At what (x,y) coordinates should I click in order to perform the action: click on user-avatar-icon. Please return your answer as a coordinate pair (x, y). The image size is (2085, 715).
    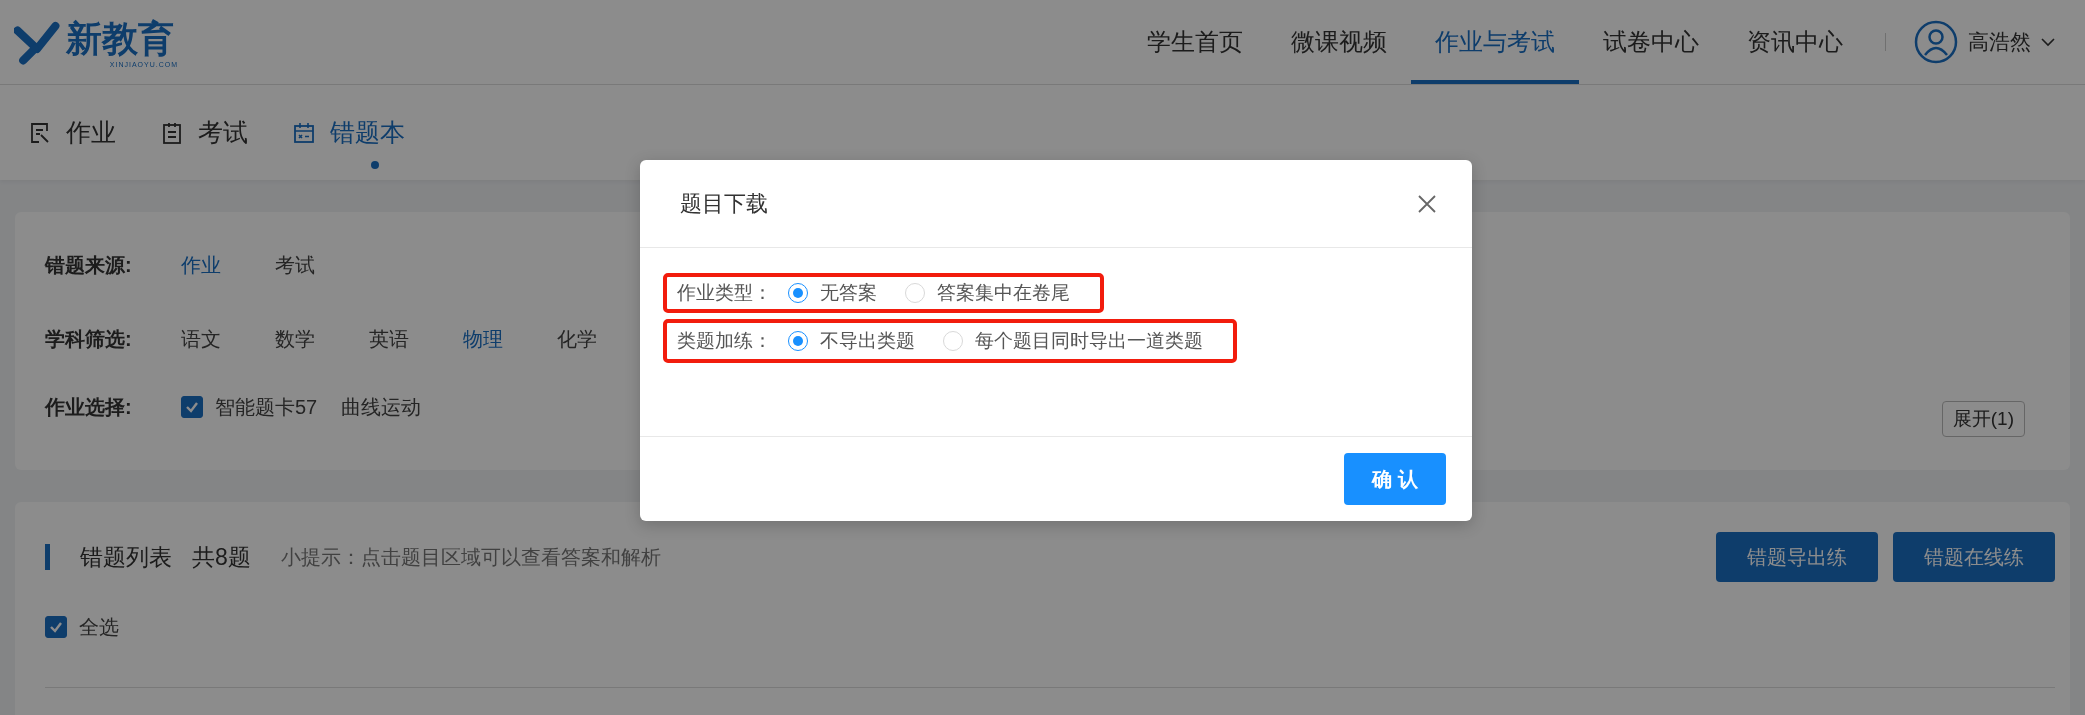
    Looking at the image, I should click on (1936, 42).